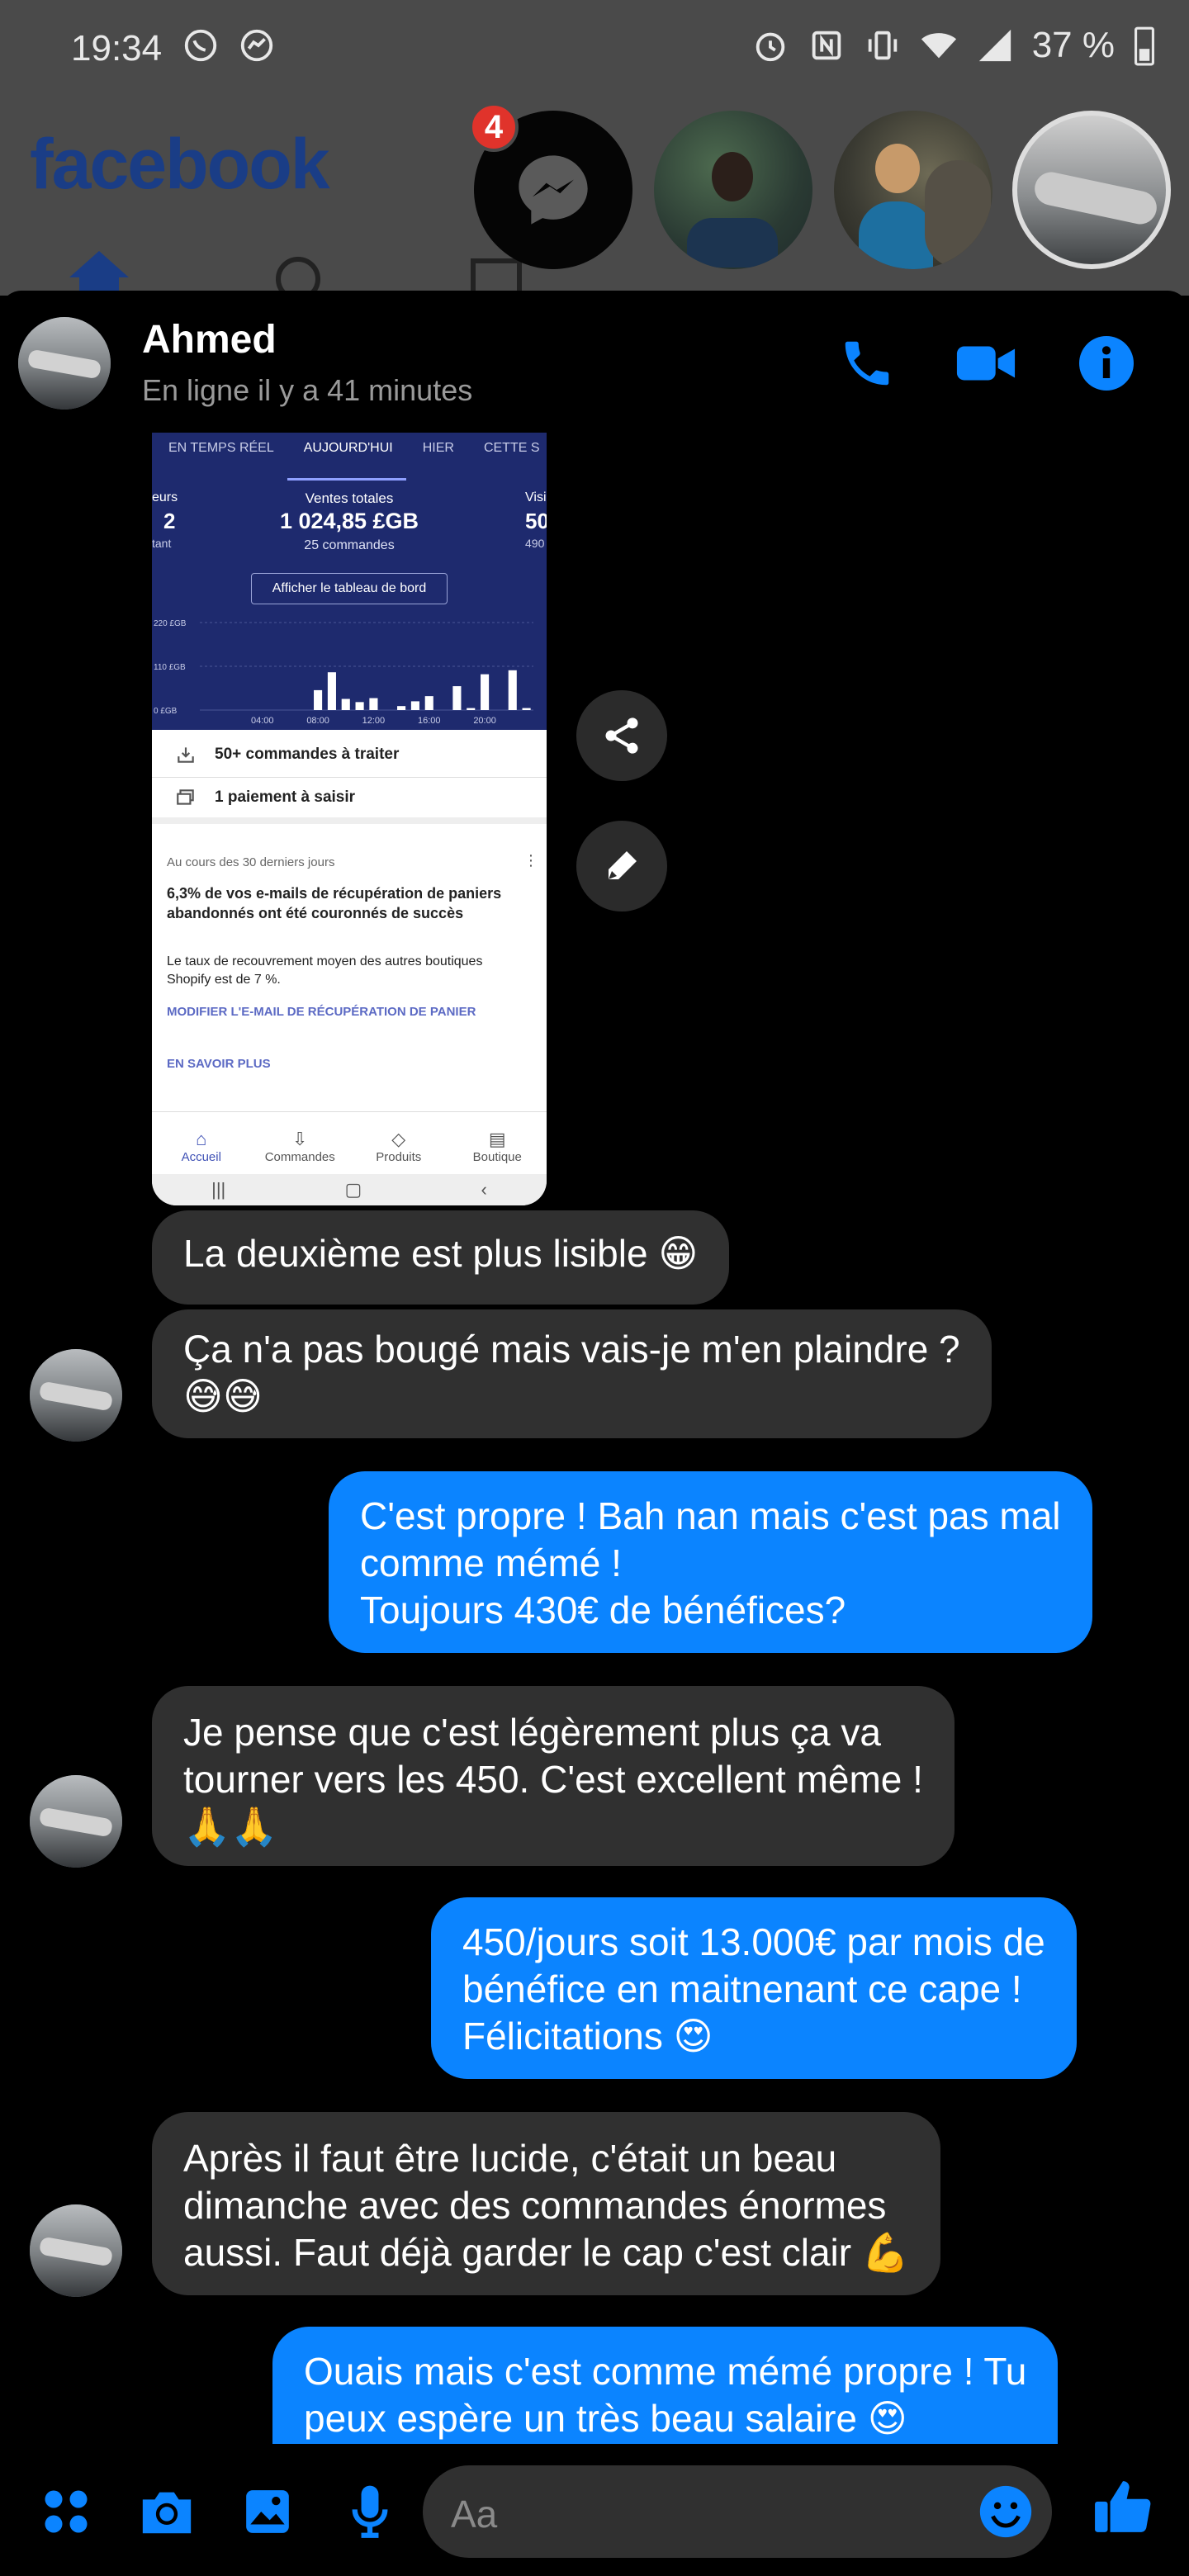 Image resolution: width=1189 pixels, height=2576 pixels. Describe the element at coordinates (882, 45) in the screenshot. I see `vibrate-icon` at that location.